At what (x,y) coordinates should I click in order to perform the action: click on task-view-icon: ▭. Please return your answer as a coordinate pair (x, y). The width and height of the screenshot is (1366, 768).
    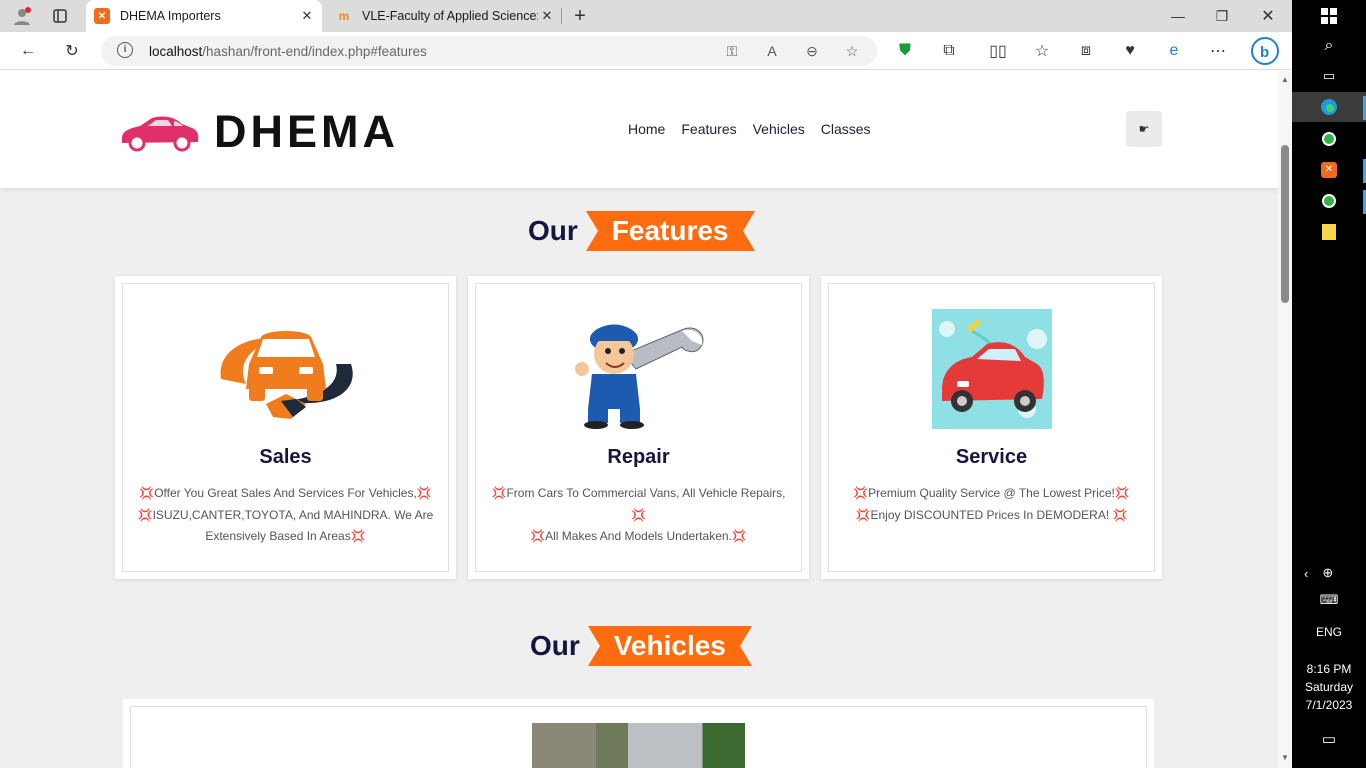
    Looking at the image, I should click on (1329, 76).